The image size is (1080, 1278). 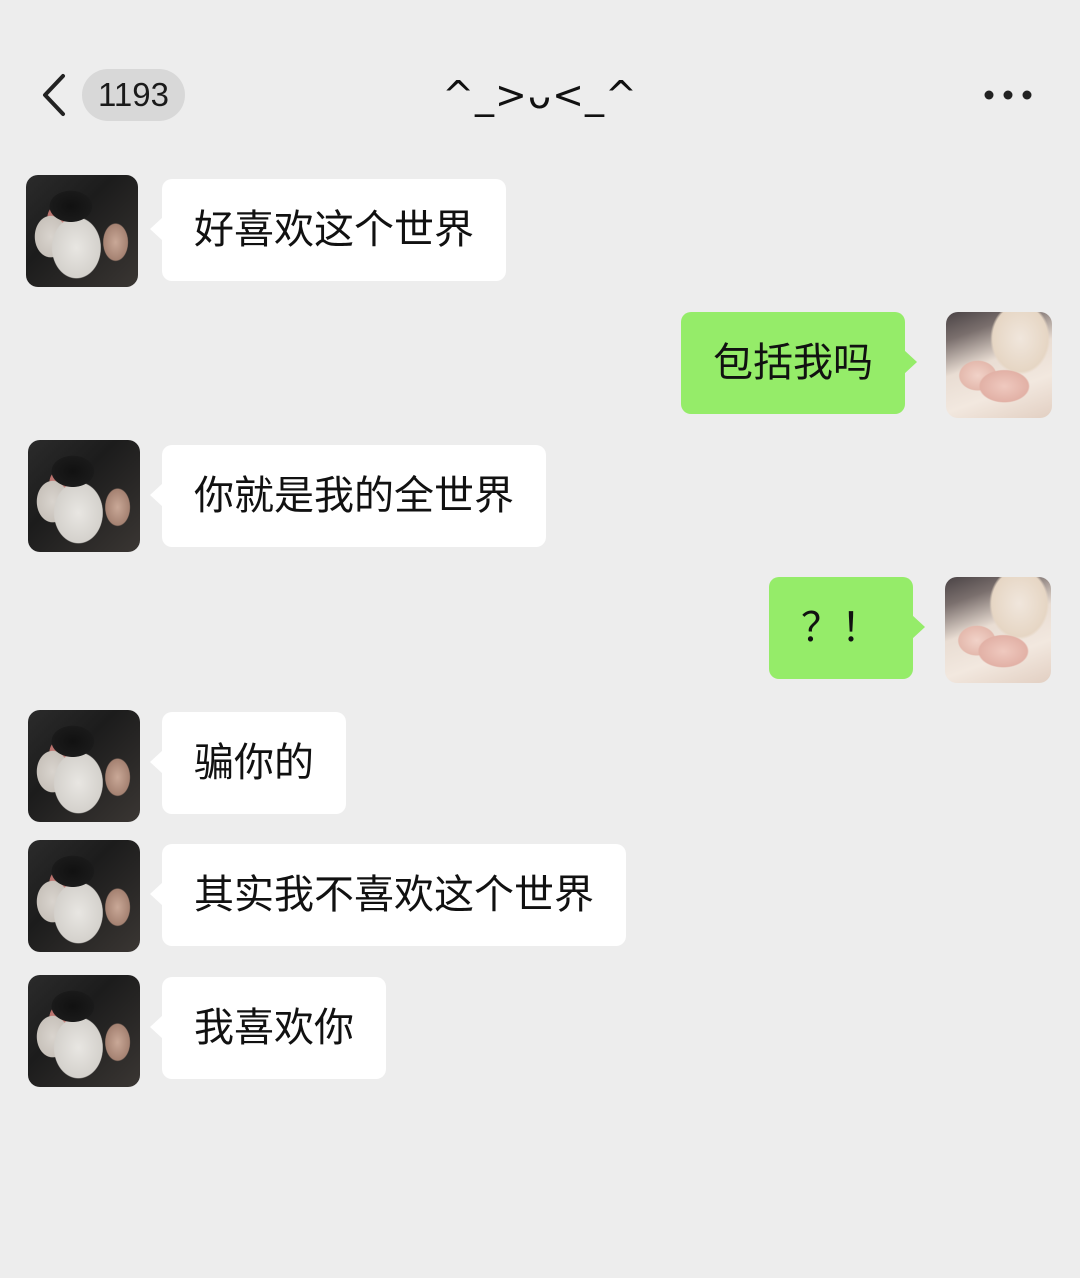 What do you see at coordinates (540, 630) in the screenshot?
I see `message-row-outgoing: ？！` at bounding box center [540, 630].